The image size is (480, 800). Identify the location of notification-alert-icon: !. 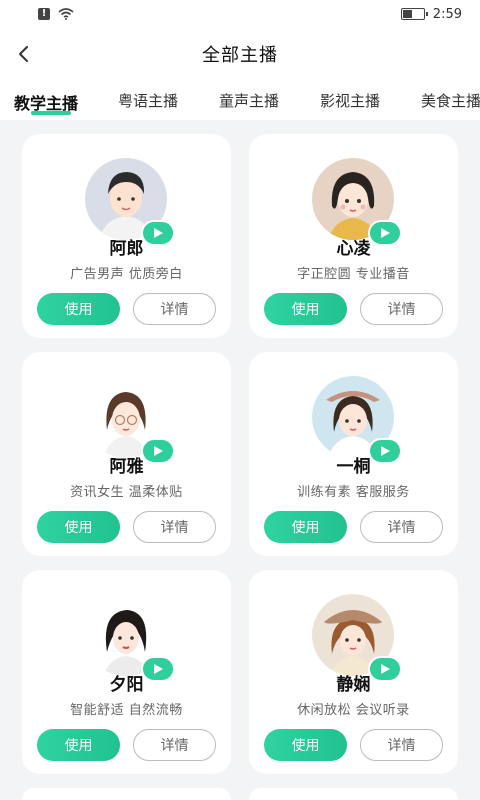
(44, 14).